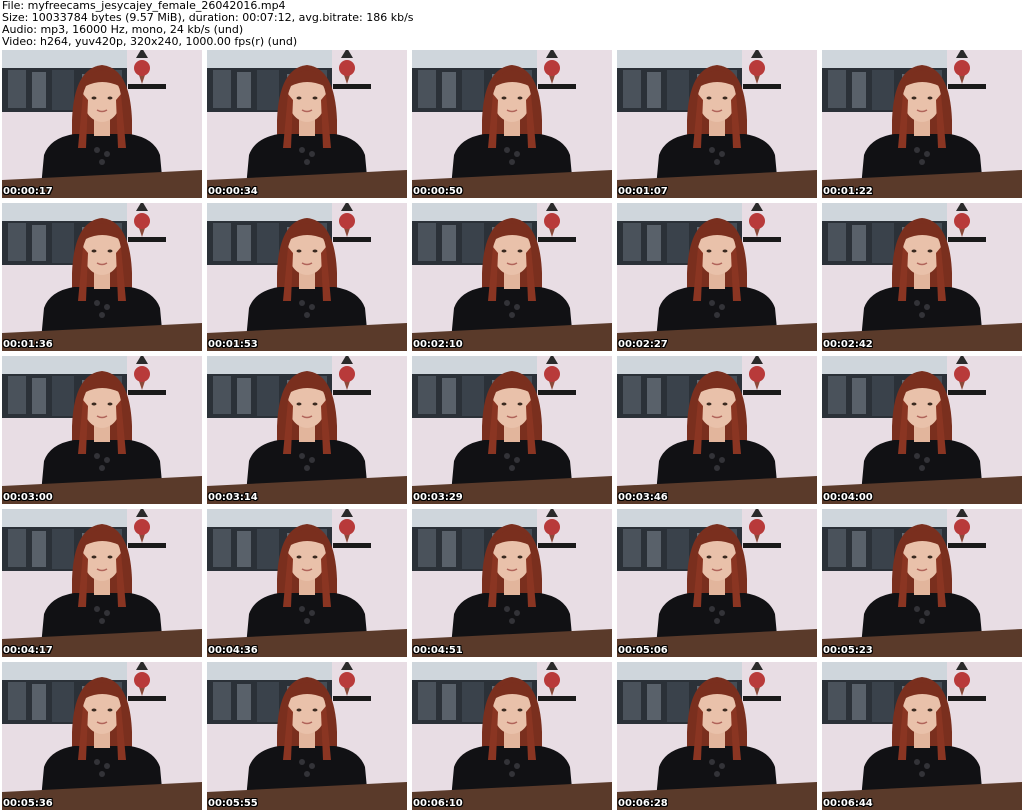  I want to click on video-thumbnail: 00:00:34, so click(307, 124).